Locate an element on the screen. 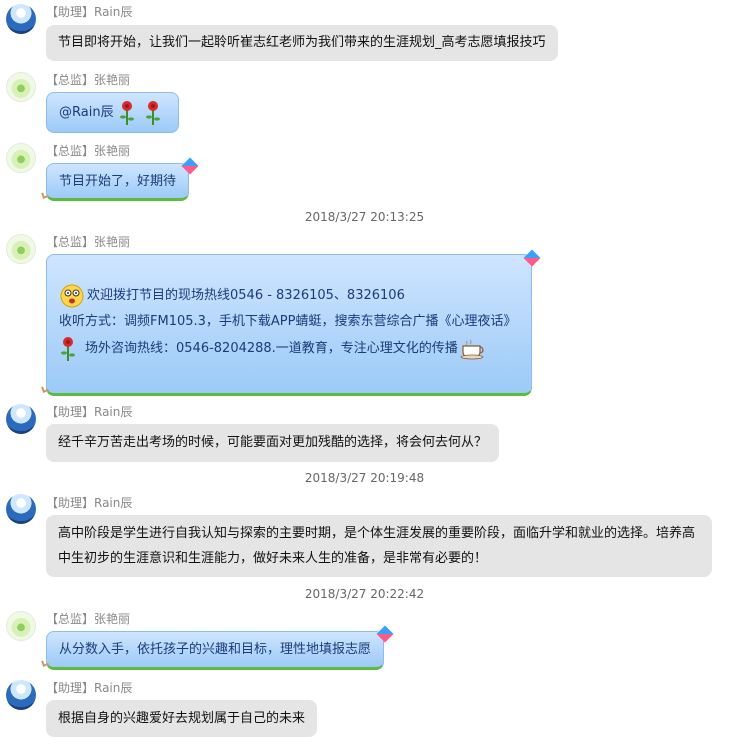 This screenshot has height=744, width=729. message-line-text: 场外咨询热线：0546-8204288.一道教育，专注心理文化的传播 is located at coordinates (271, 348).